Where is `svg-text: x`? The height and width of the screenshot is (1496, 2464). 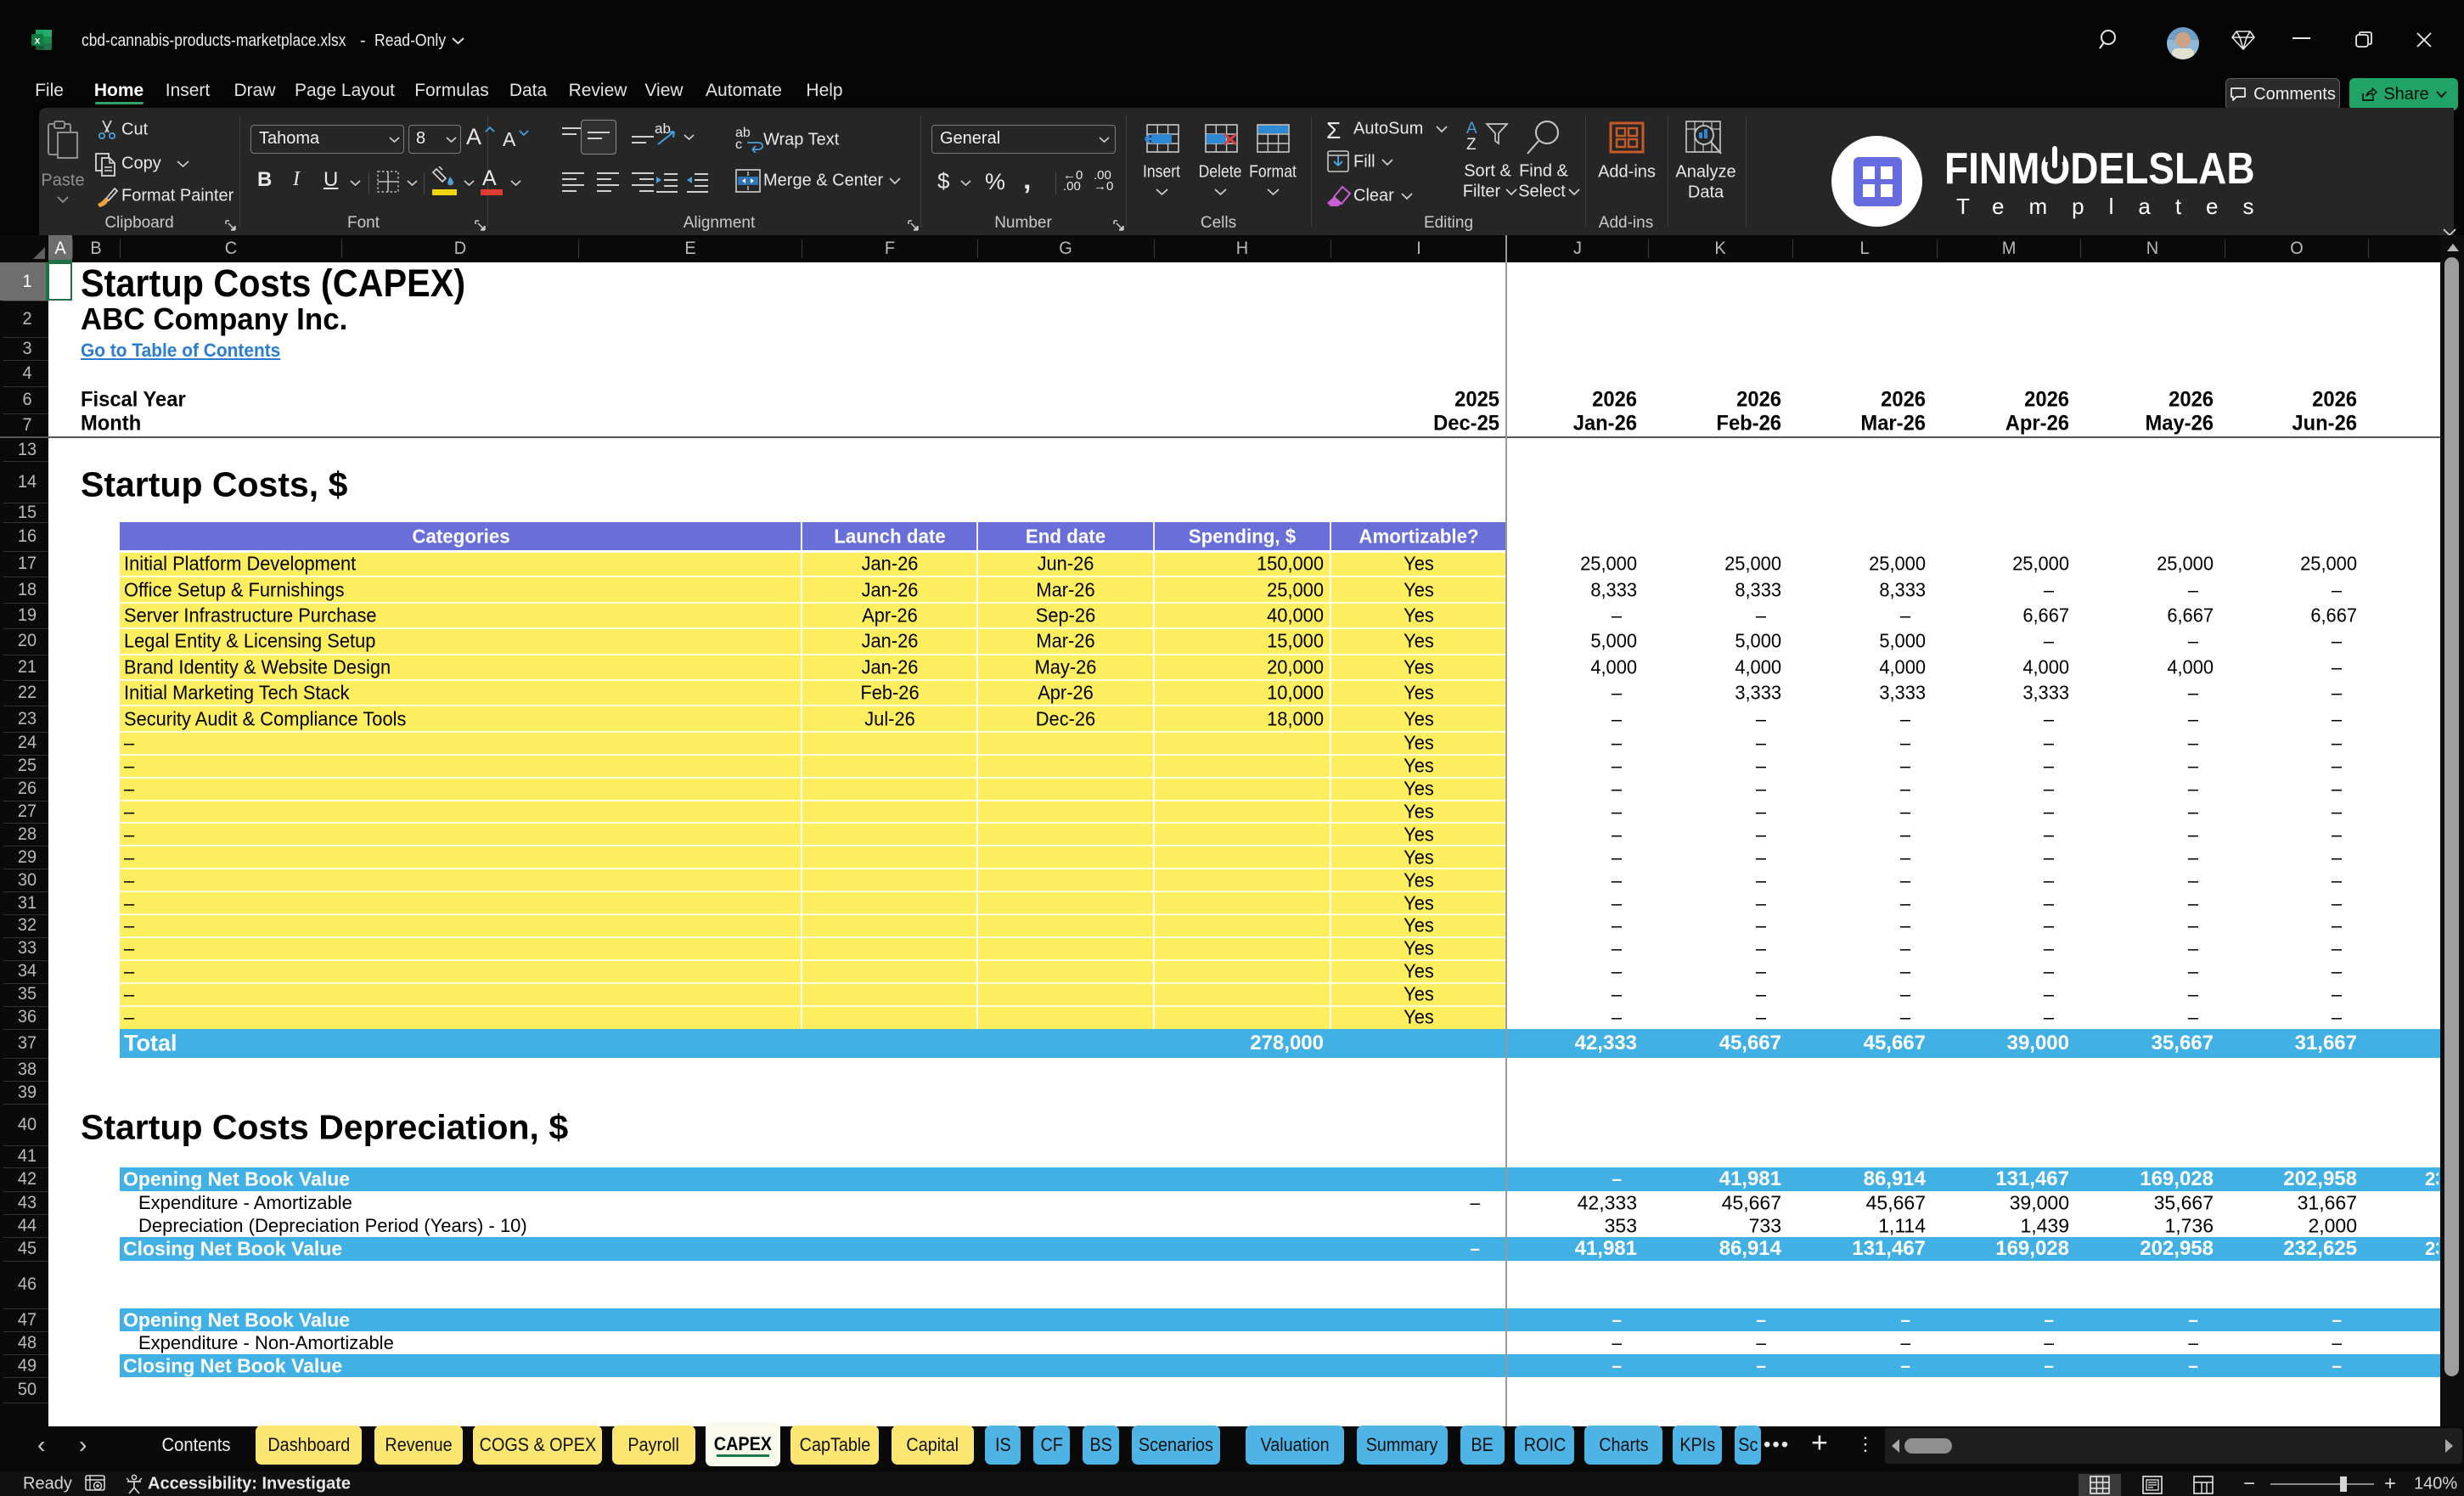
svg-text: x is located at coordinates (38, 41).